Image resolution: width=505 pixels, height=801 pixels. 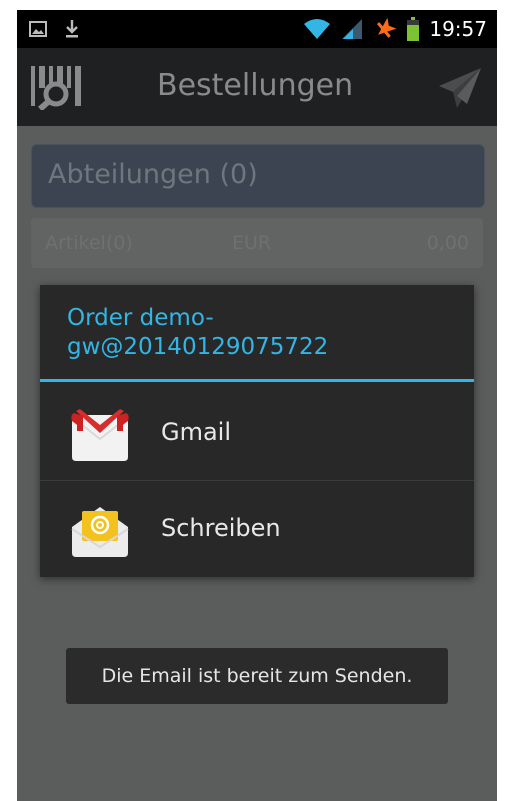 What do you see at coordinates (352, 29) in the screenshot?
I see `signal-icon` at bounding box center [352, 29].